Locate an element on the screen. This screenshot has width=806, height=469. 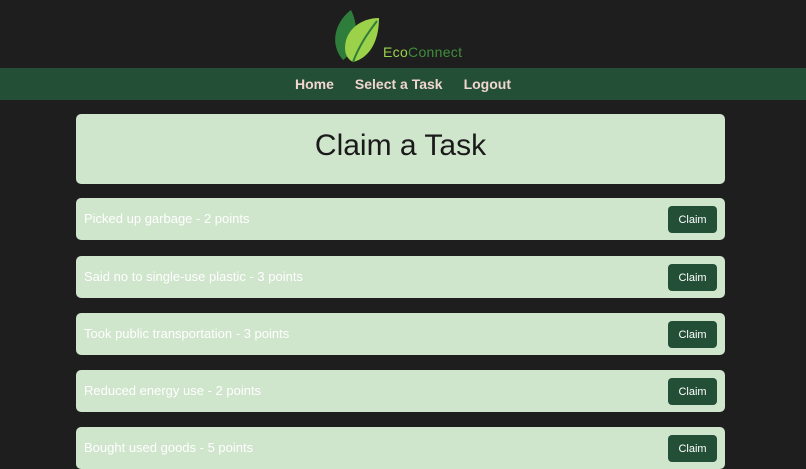
title-card: Claim a Task is located at coordinates (400, 149).